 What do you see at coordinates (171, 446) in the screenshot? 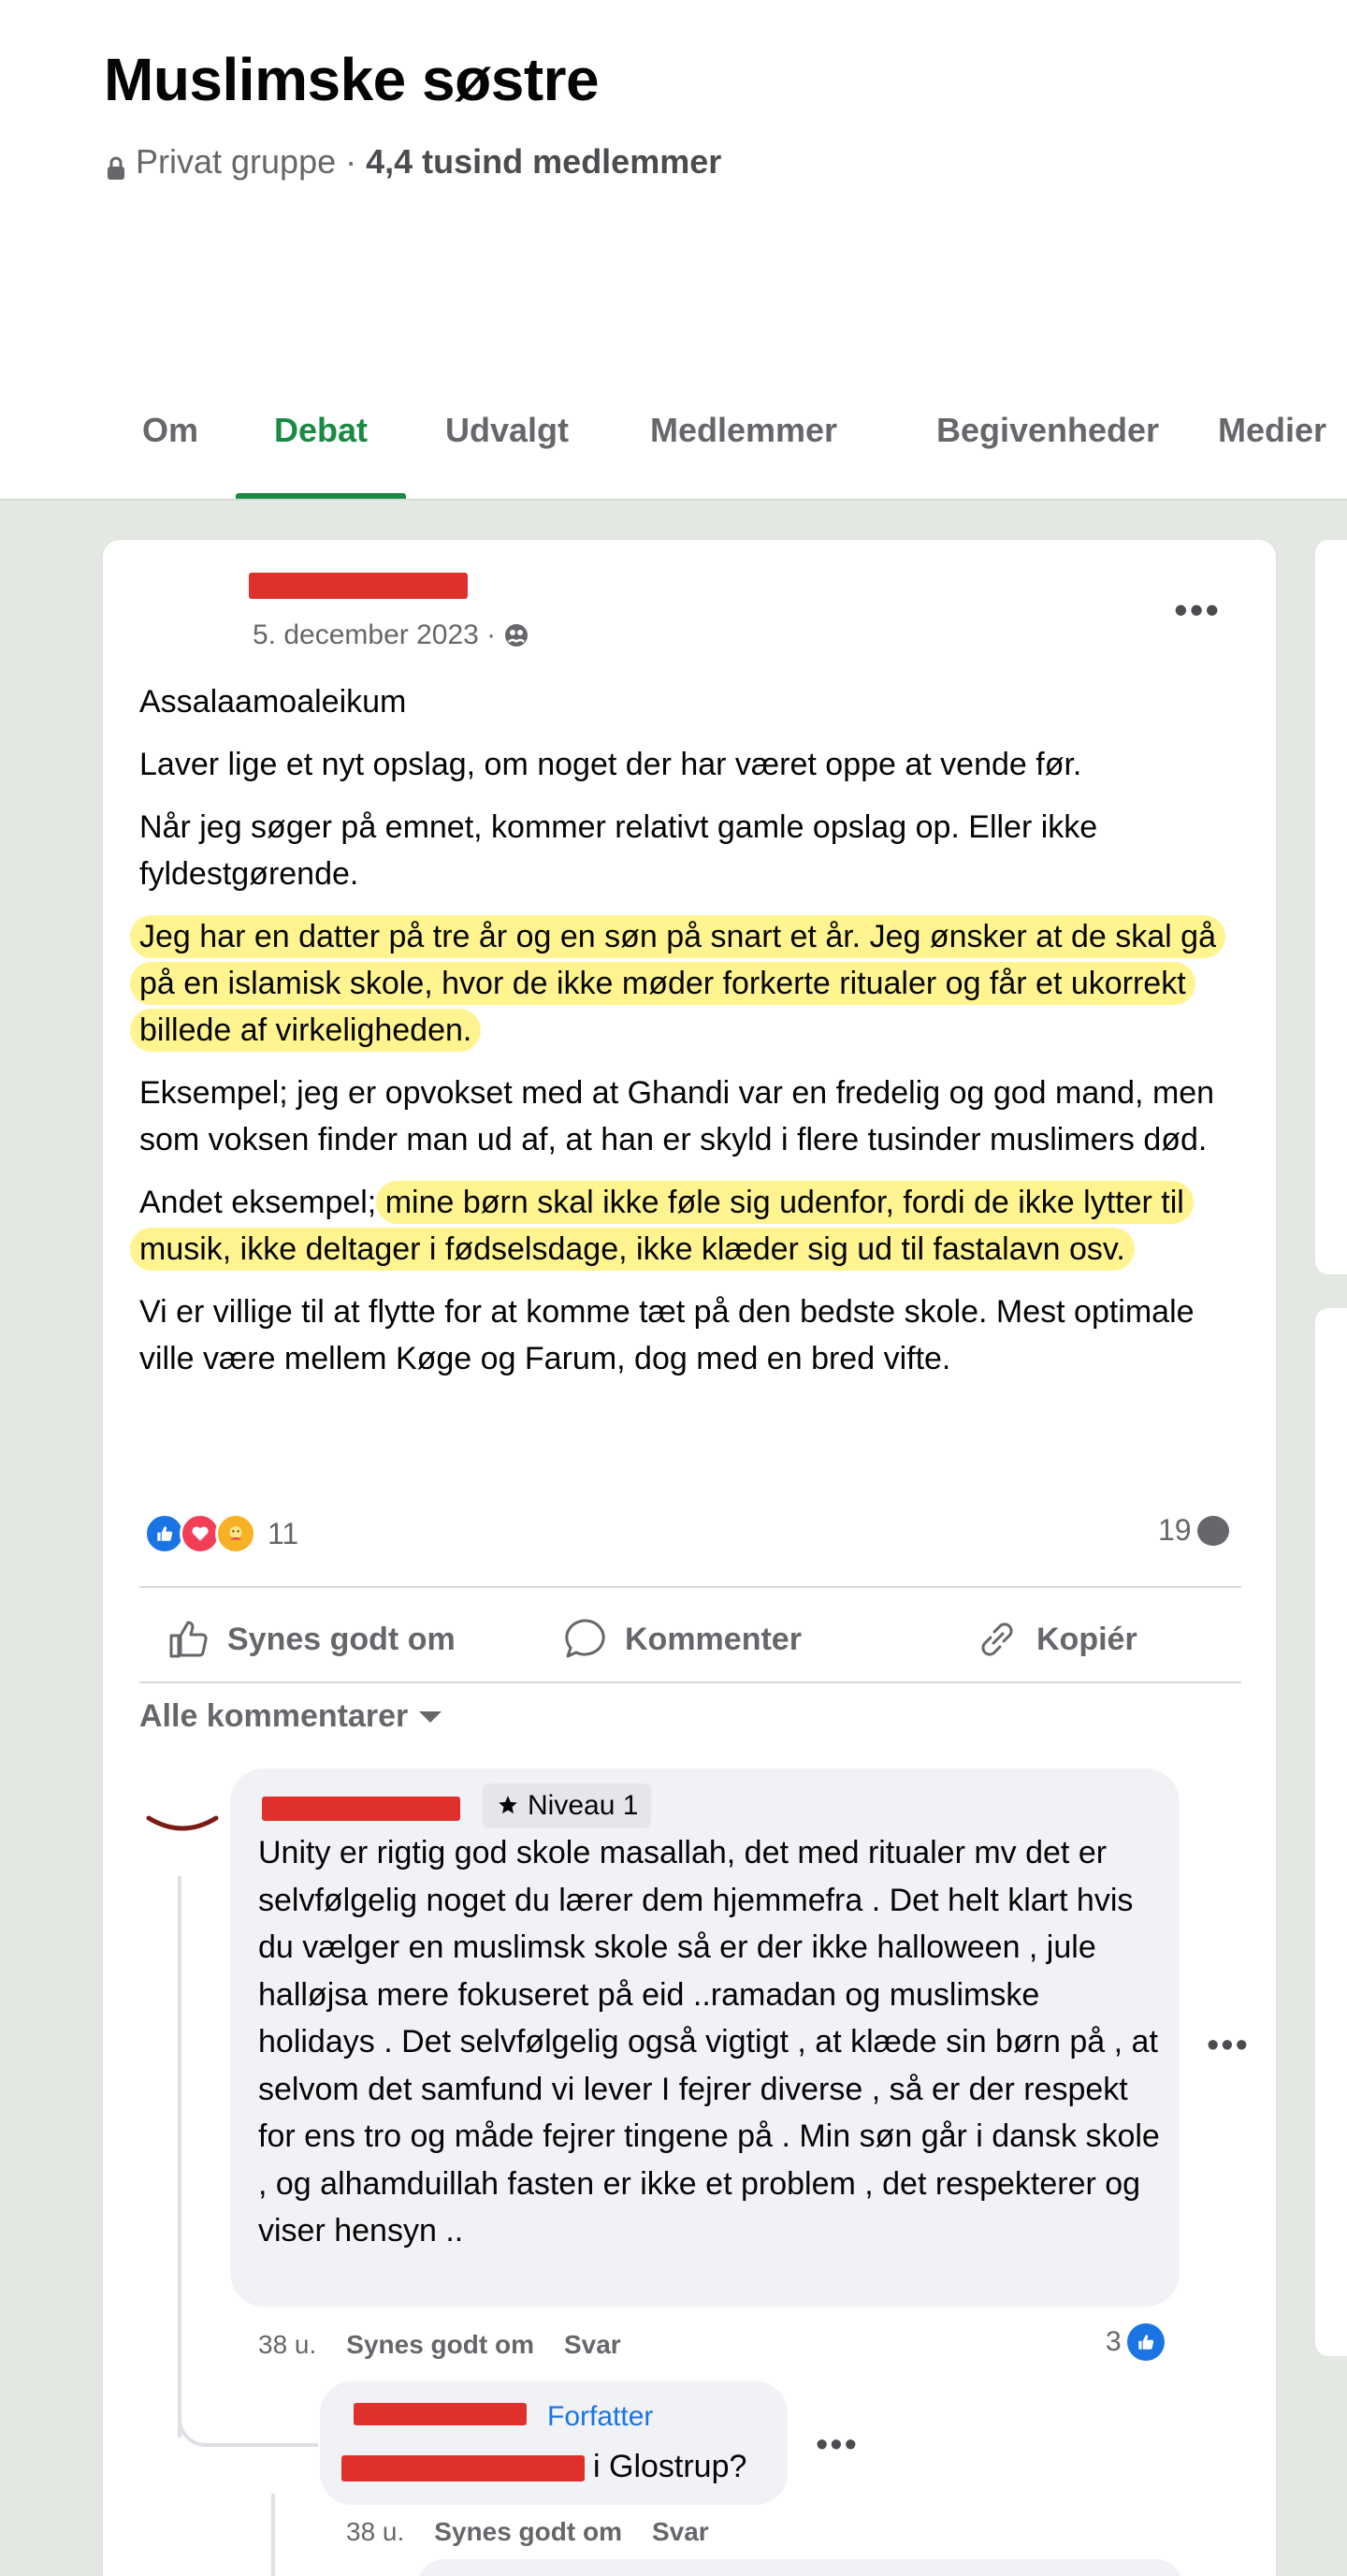
I see `tab-om: Om` at bounding box center [171, 446].